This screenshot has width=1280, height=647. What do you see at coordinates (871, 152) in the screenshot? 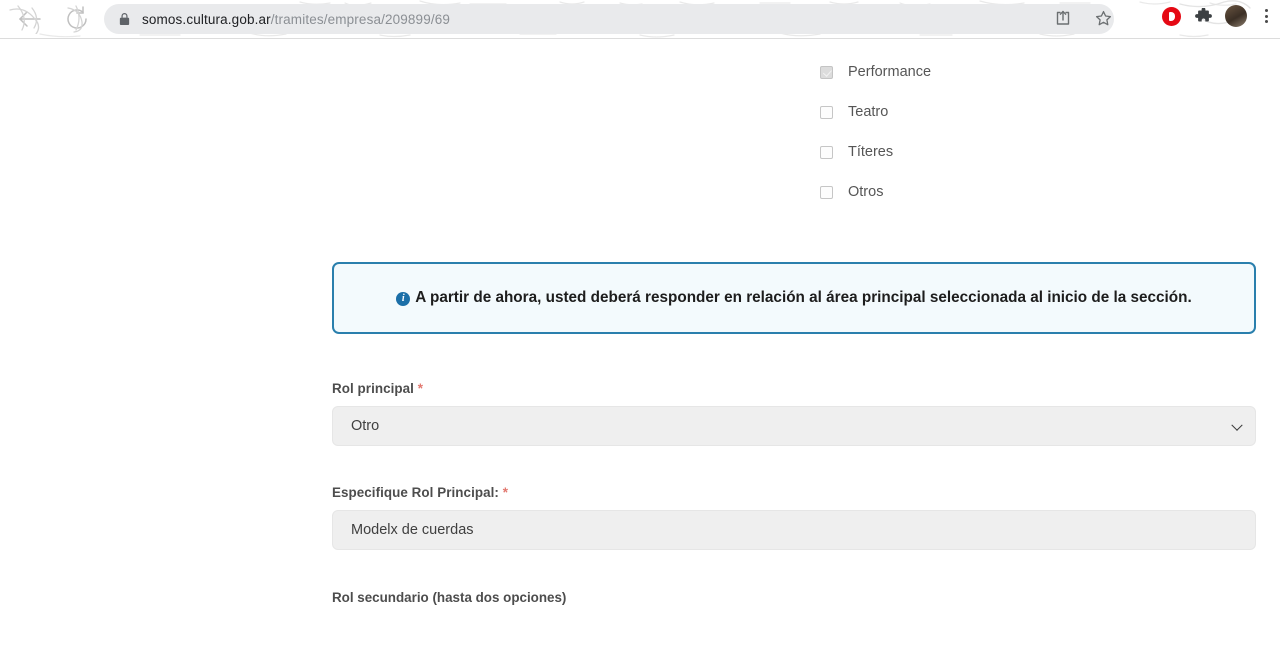
I see `checkbox-label-titeres: Títeres` at bounding box center [871, 152].